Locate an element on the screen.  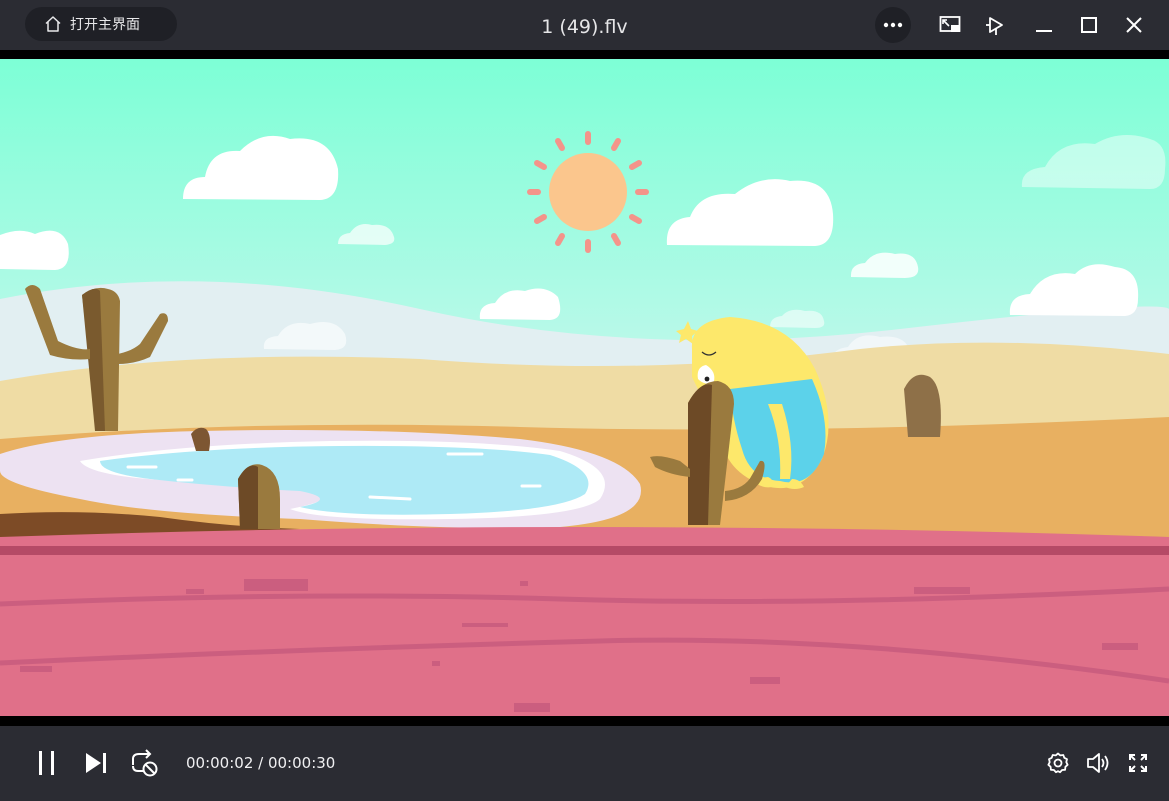
fullscreen-icon is located at coordinates (1138, 763).